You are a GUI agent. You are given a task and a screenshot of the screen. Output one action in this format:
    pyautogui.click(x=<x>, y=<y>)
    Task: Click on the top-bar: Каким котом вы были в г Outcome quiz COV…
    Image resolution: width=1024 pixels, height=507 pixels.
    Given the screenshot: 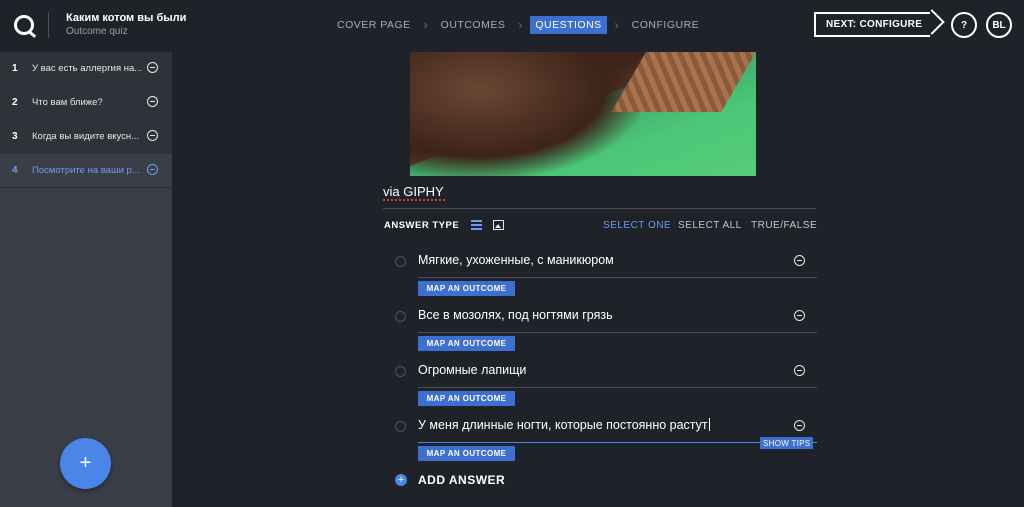 What is the action you would take?
    pyautogui.click(x=512, y=26)
    